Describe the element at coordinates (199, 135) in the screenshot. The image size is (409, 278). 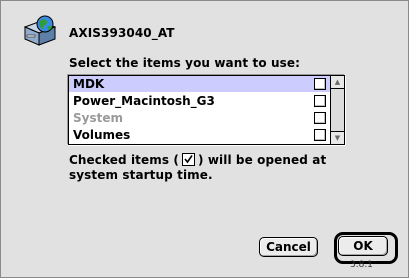
I see `list-item-volumes: Volumes` at that location.